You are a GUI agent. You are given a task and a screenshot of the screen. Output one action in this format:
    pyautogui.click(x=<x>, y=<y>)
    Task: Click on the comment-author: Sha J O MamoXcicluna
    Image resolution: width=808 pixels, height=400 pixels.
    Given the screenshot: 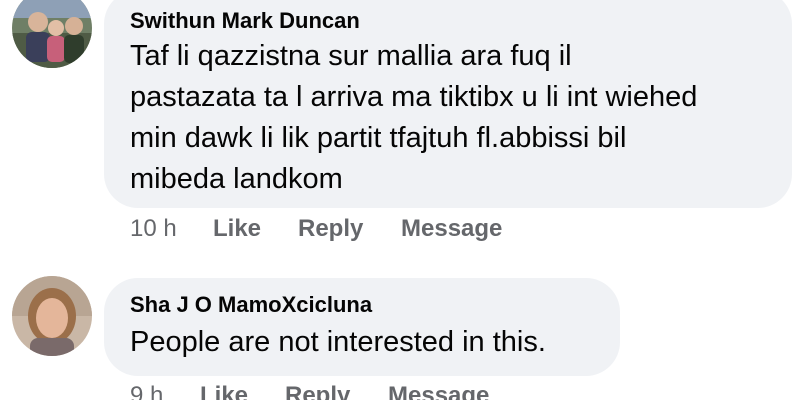 What is the action you would take?
    pyautogui.click(x=251, y=305)
    